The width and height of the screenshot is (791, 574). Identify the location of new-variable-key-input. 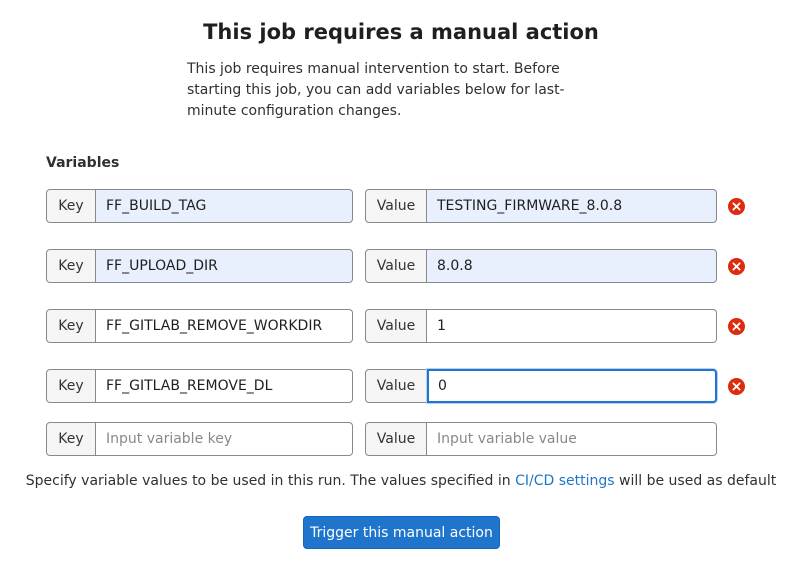
(224, 439).